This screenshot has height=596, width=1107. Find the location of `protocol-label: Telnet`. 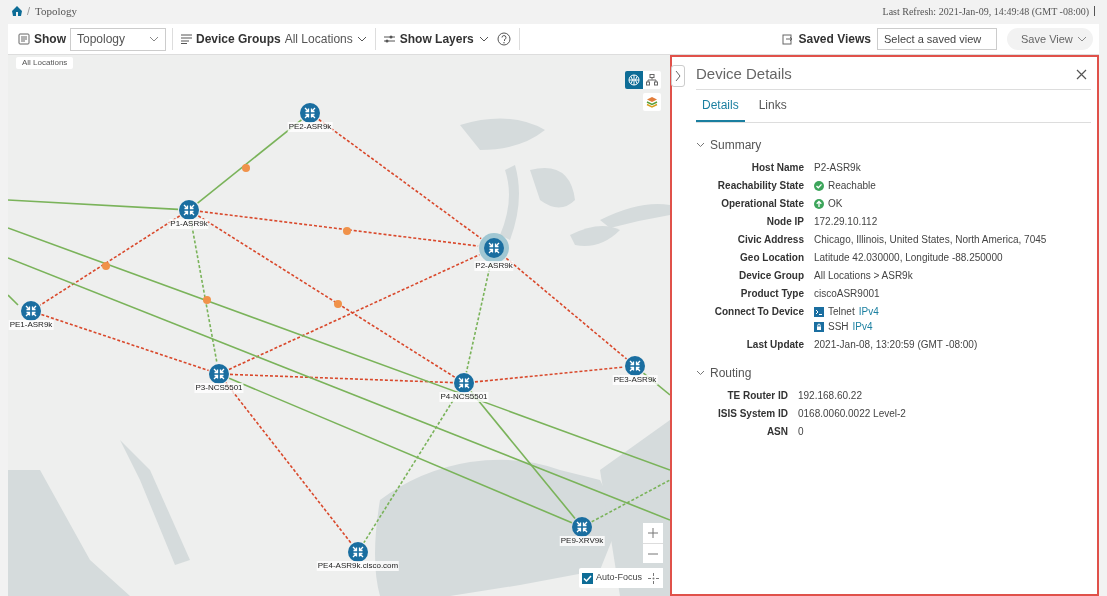

protocol-label: Telnet is located at coordinates (841, 312).